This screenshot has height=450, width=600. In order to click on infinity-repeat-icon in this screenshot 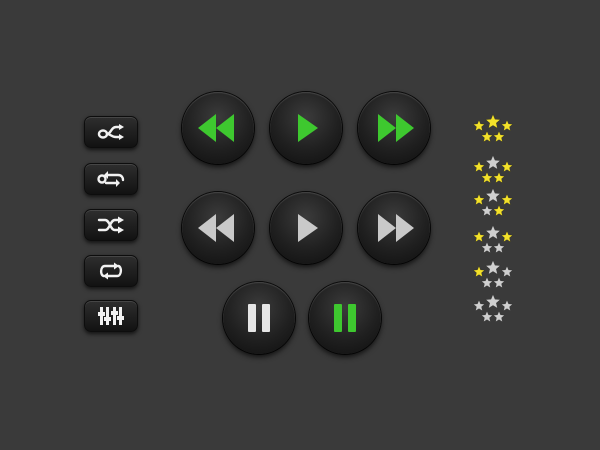, I will do `click(111, 179)`.